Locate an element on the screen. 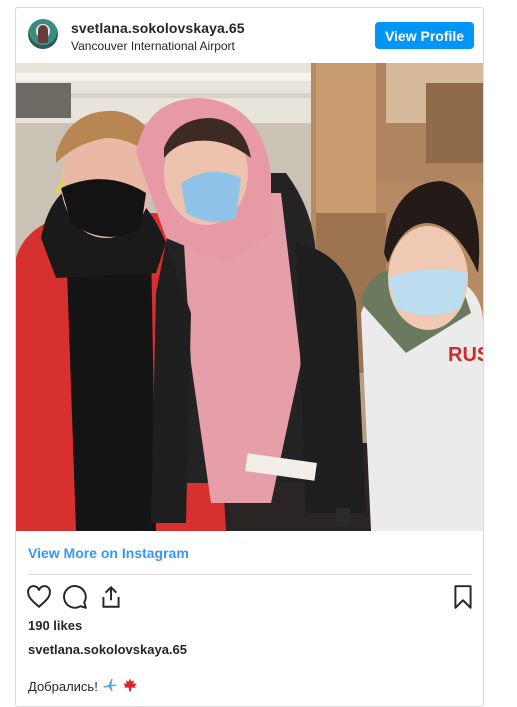 This screenshot has width=517, height=707. maple-leaf-icon is located at coordinates (130, 686).